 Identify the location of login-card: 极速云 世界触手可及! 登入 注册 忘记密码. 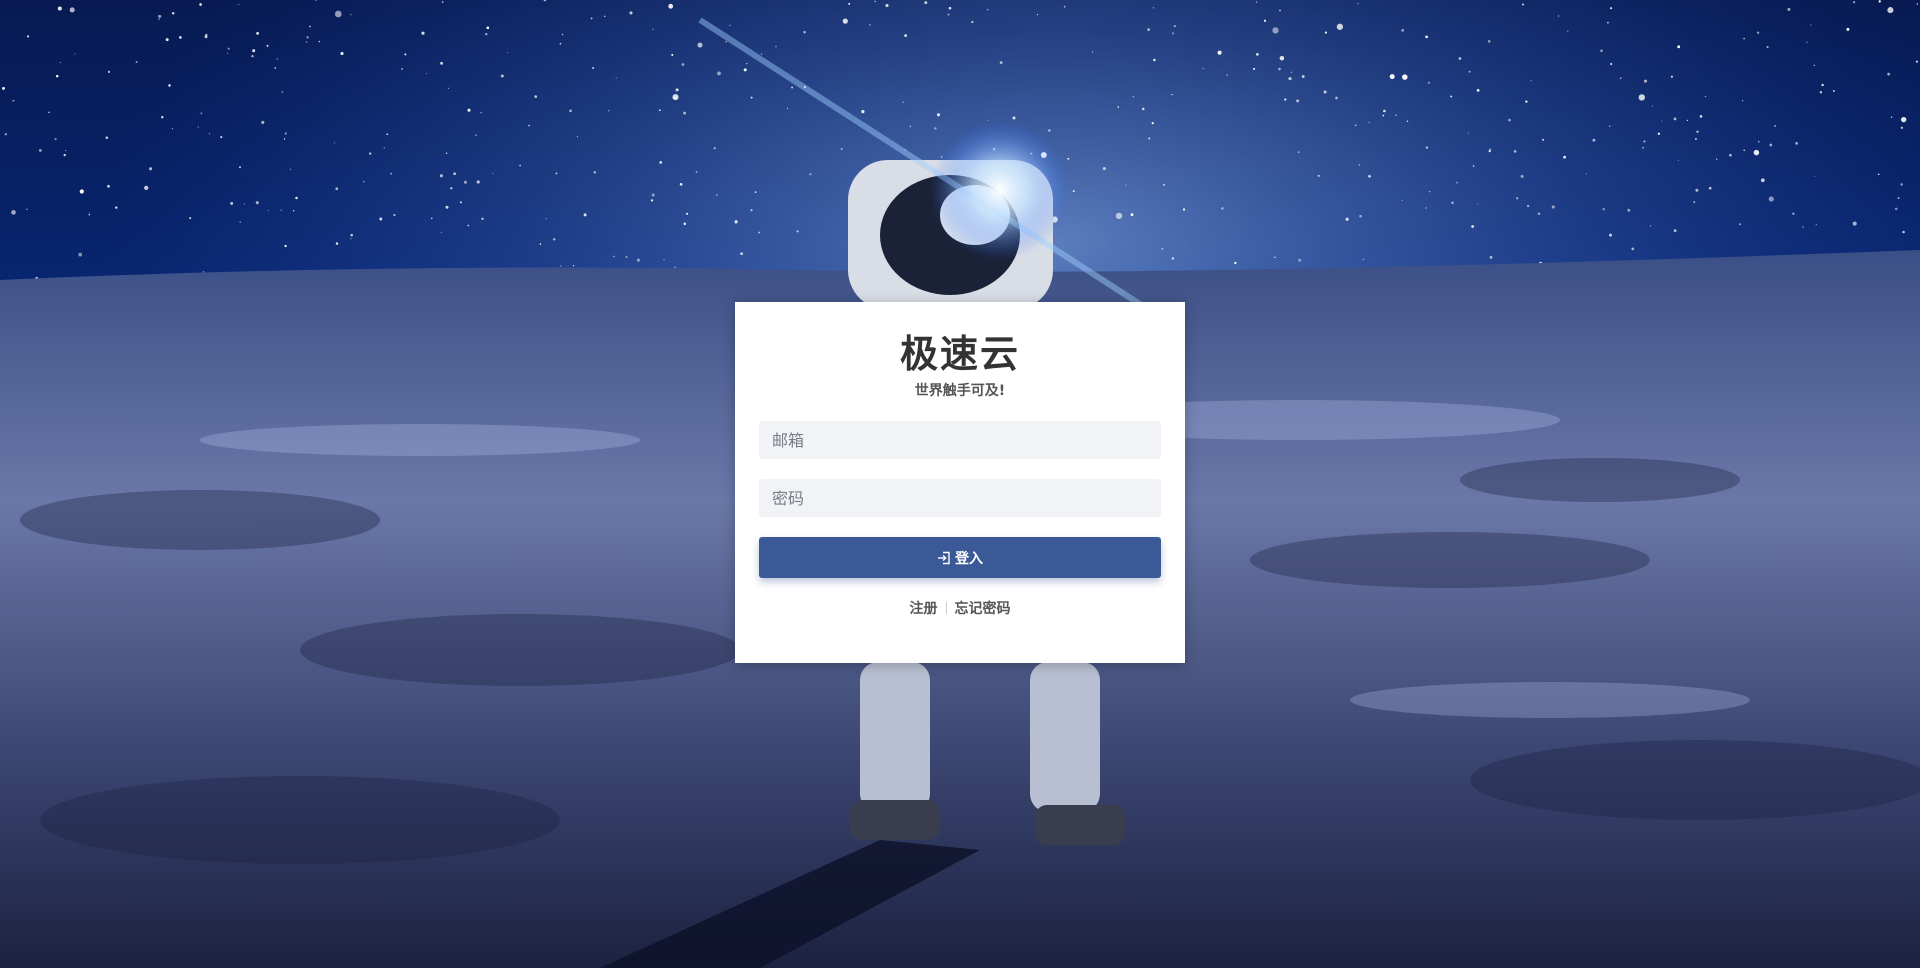
(960, 482).